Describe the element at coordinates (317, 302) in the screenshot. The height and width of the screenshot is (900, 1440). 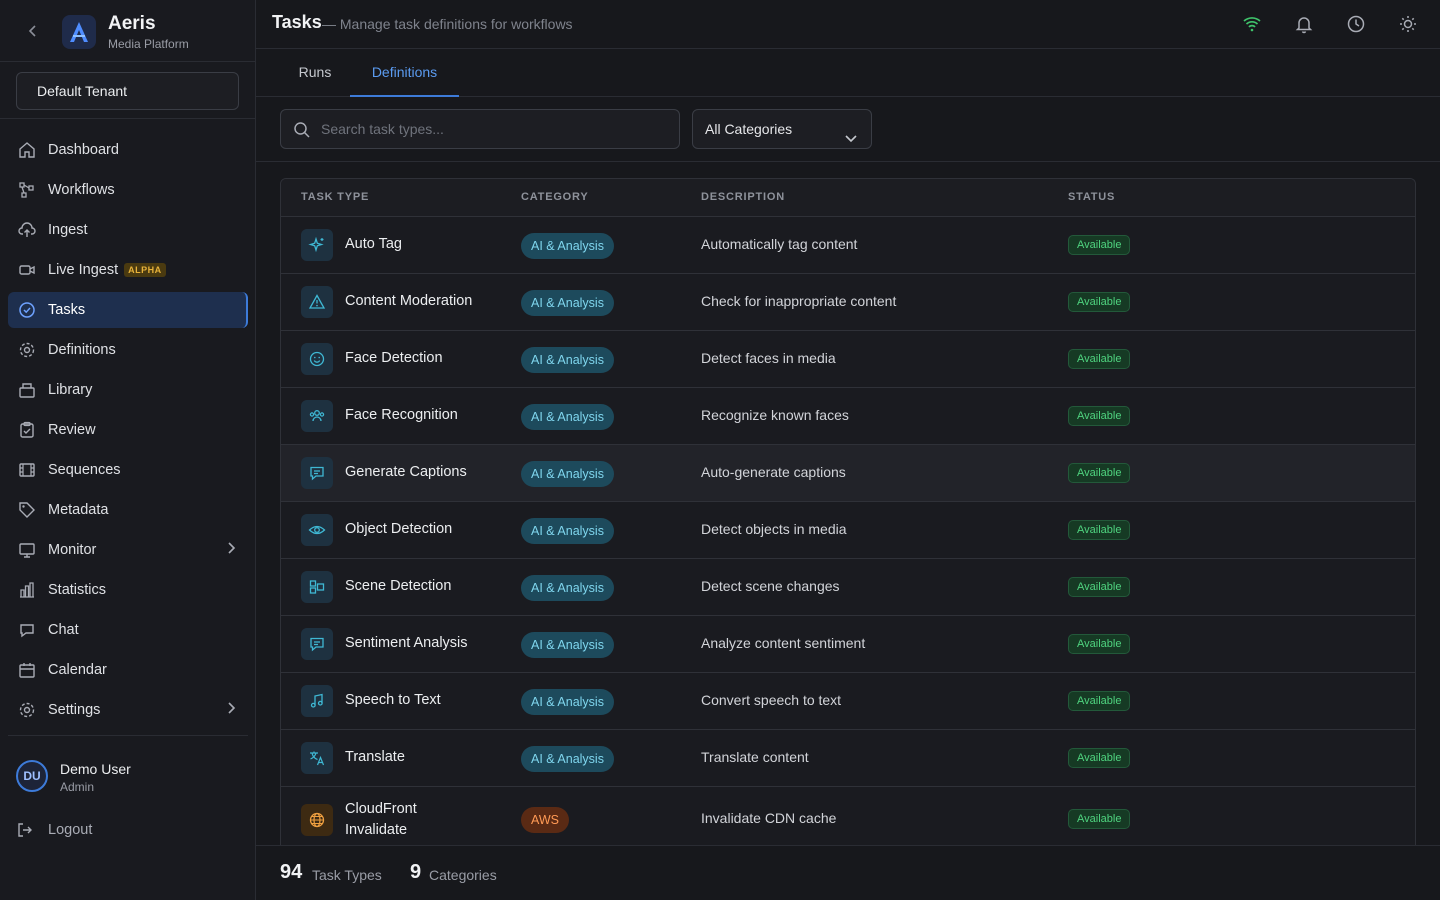
I see `warning-triangle-icon` at that location.